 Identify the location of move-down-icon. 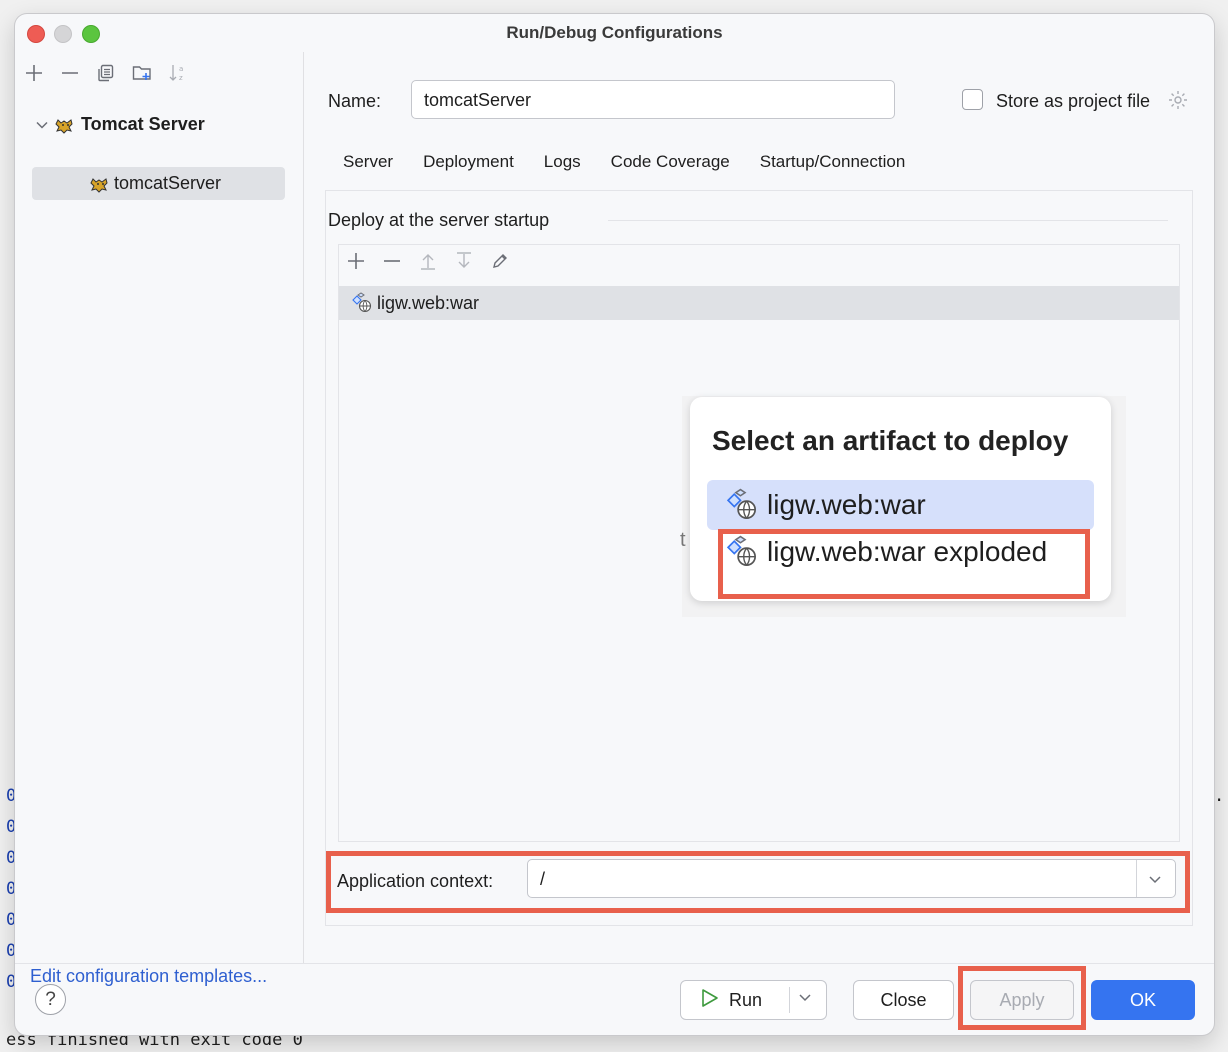
(464, 261).